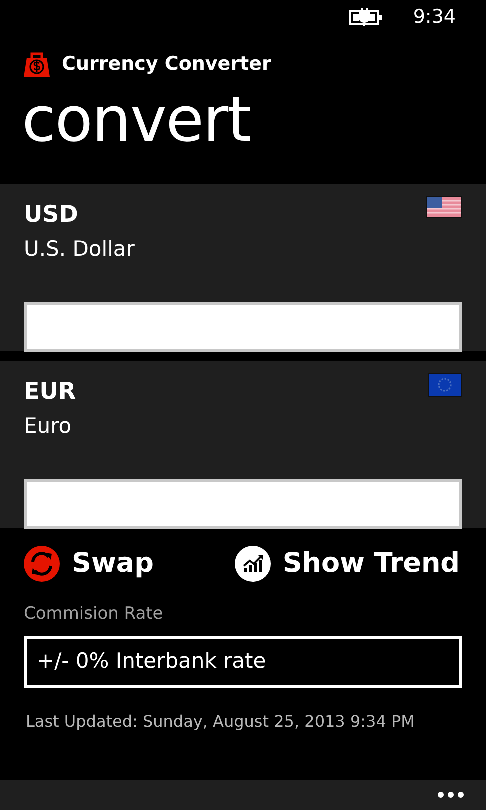 This screenshot has width=486, height=810. Describe the element at coordinates (37, 64) in the screenshot. I see `money-bag-icon` at that location.